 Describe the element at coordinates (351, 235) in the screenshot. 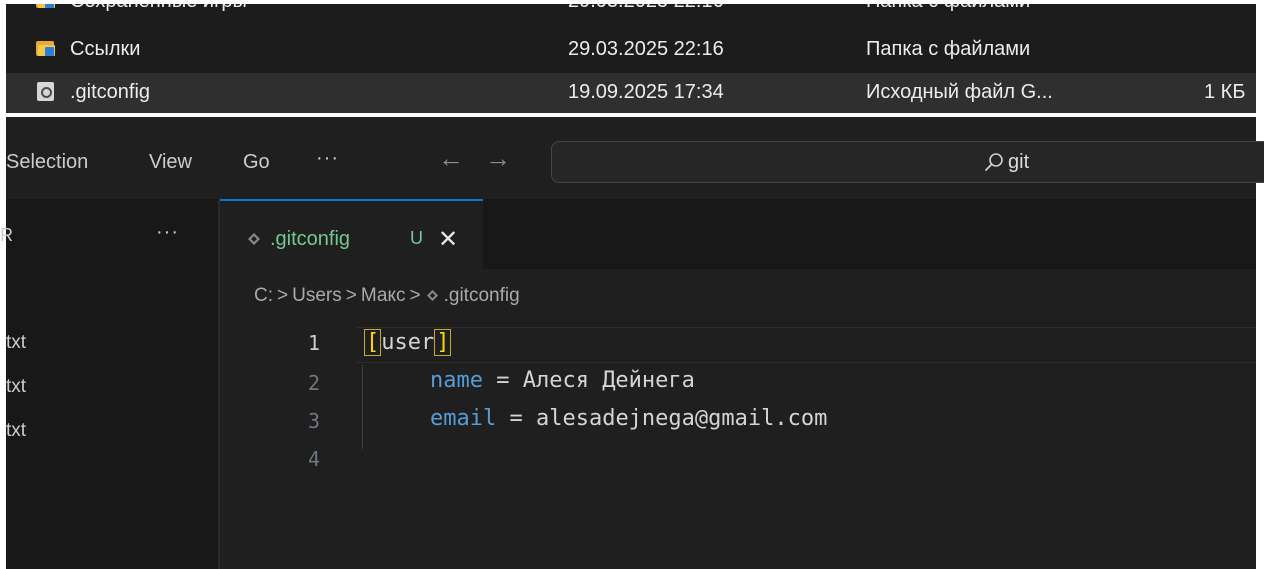

I see `tab-gitconfig: .gitconfig U ✕` at that location.